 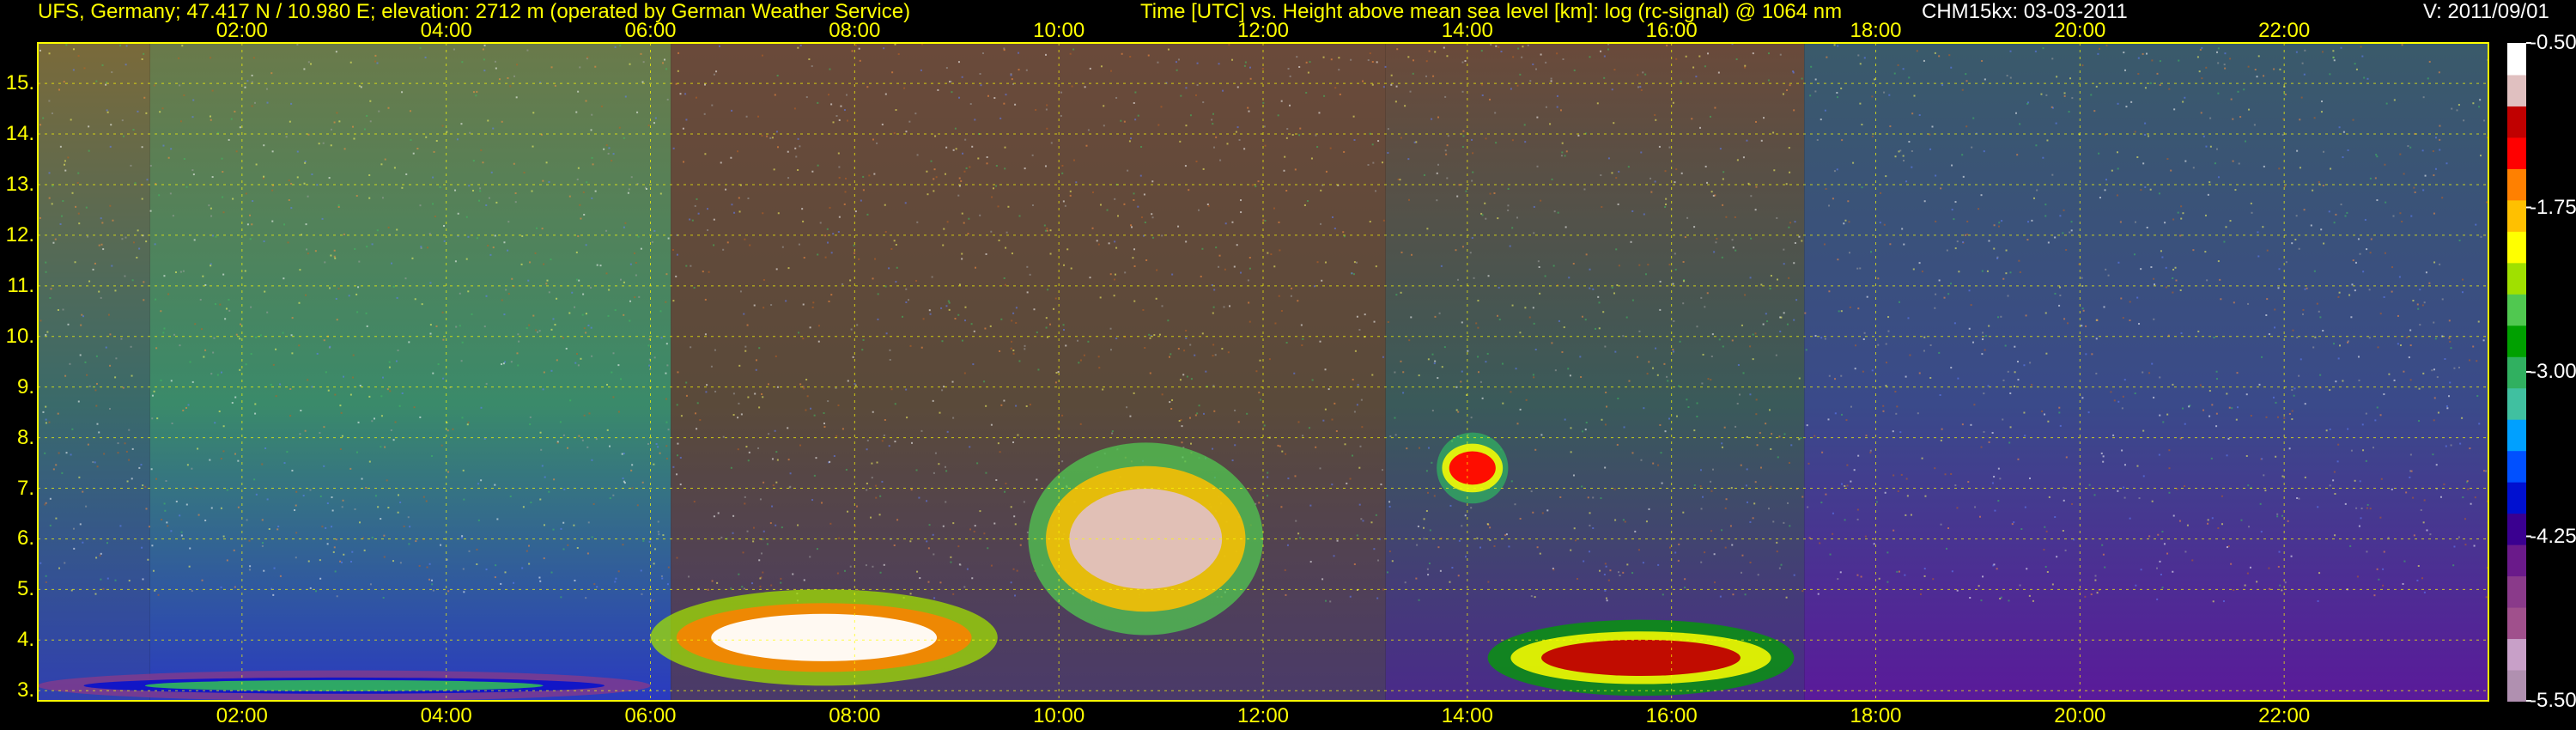 I want to click on y-tick-label: 15., so click(x=19, y=83).